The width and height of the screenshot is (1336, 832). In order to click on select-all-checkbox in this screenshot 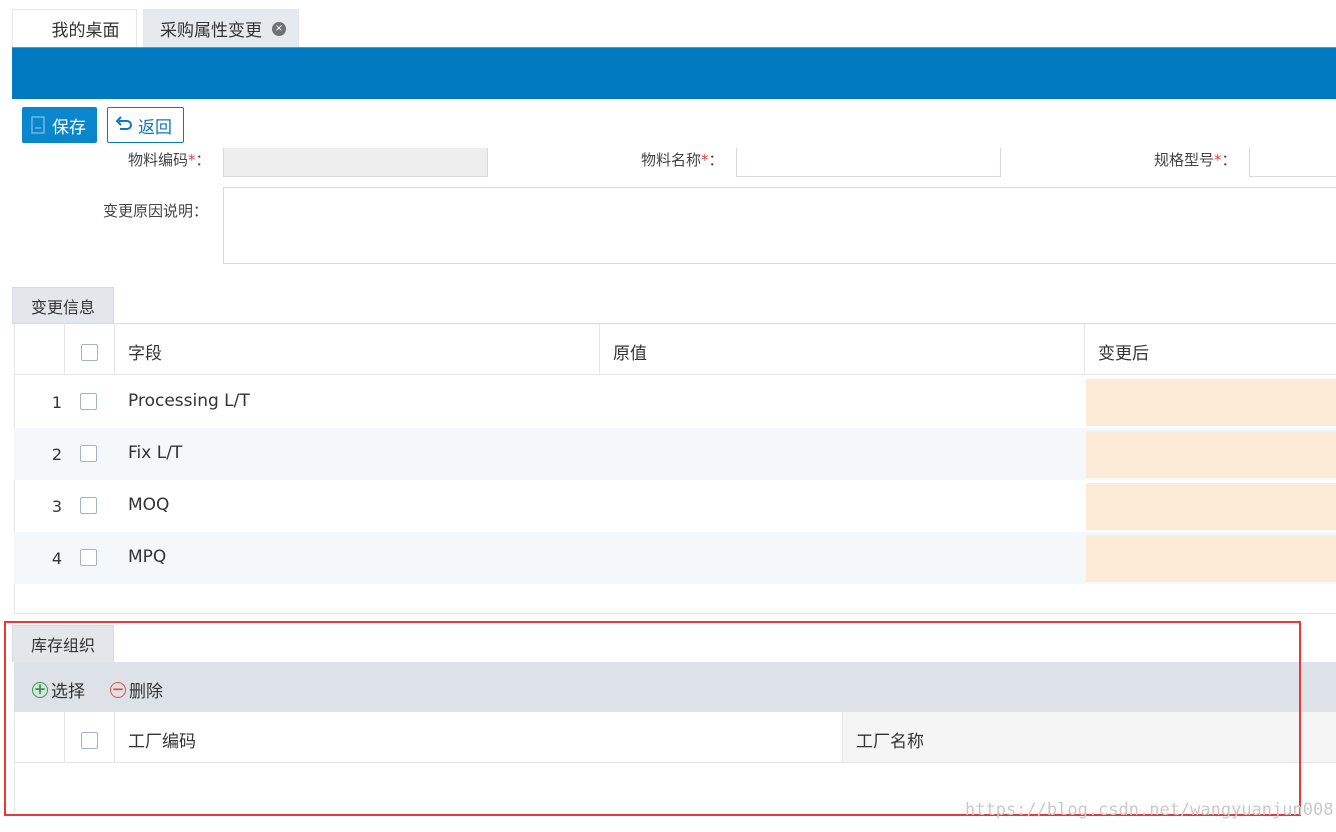, I will do `click(89, 352)`.